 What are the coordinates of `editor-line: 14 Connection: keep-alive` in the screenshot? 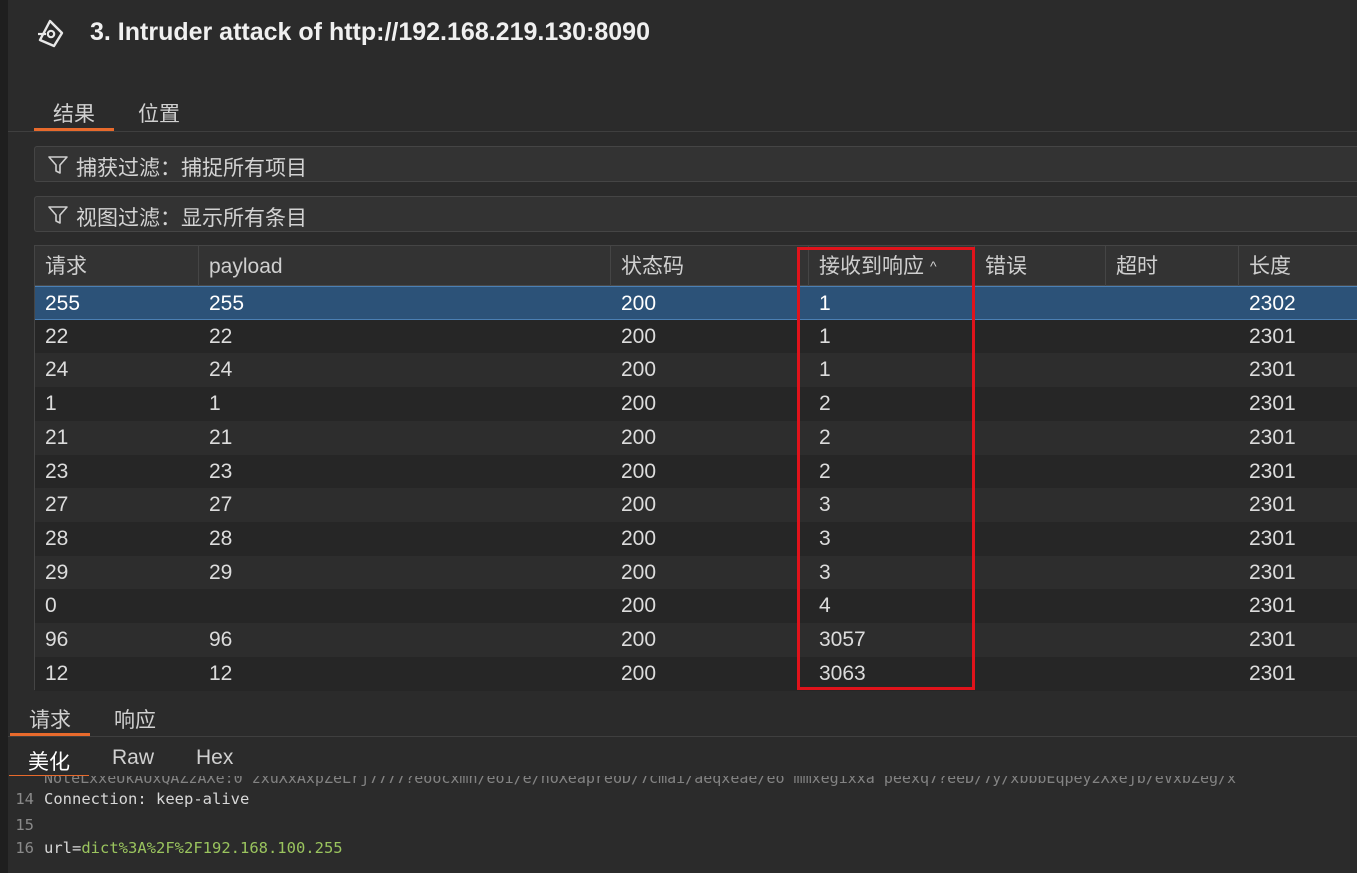 It's located at (128, 802).